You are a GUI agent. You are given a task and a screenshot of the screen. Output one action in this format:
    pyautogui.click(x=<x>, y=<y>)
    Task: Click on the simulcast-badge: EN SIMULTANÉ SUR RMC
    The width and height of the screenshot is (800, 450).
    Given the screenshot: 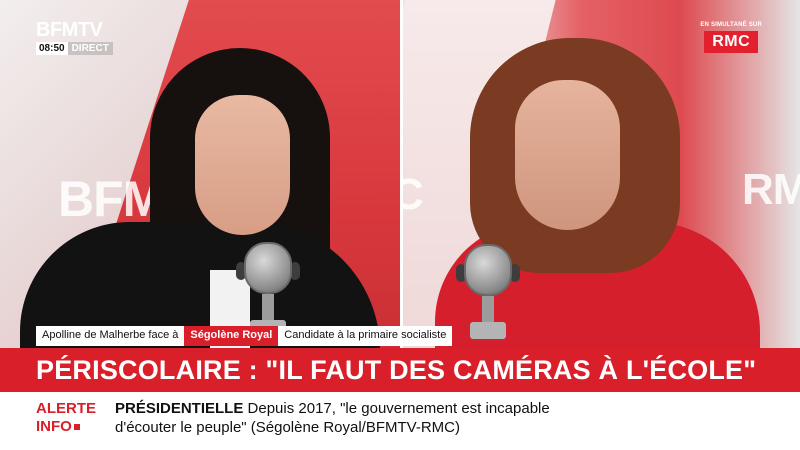 What is the action you would take?
    pyautogui.click(x=731, y=37)
    